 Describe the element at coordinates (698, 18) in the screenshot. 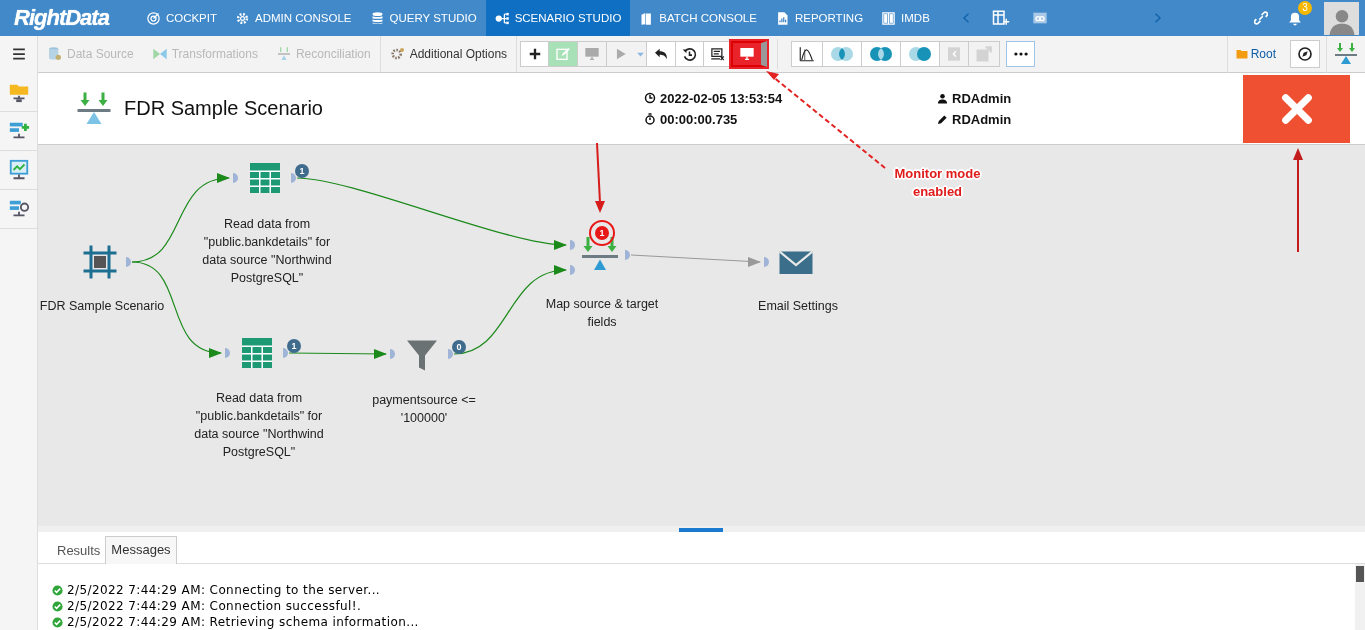

I see `nav-tab: BATCH CONSOLE` at that location.